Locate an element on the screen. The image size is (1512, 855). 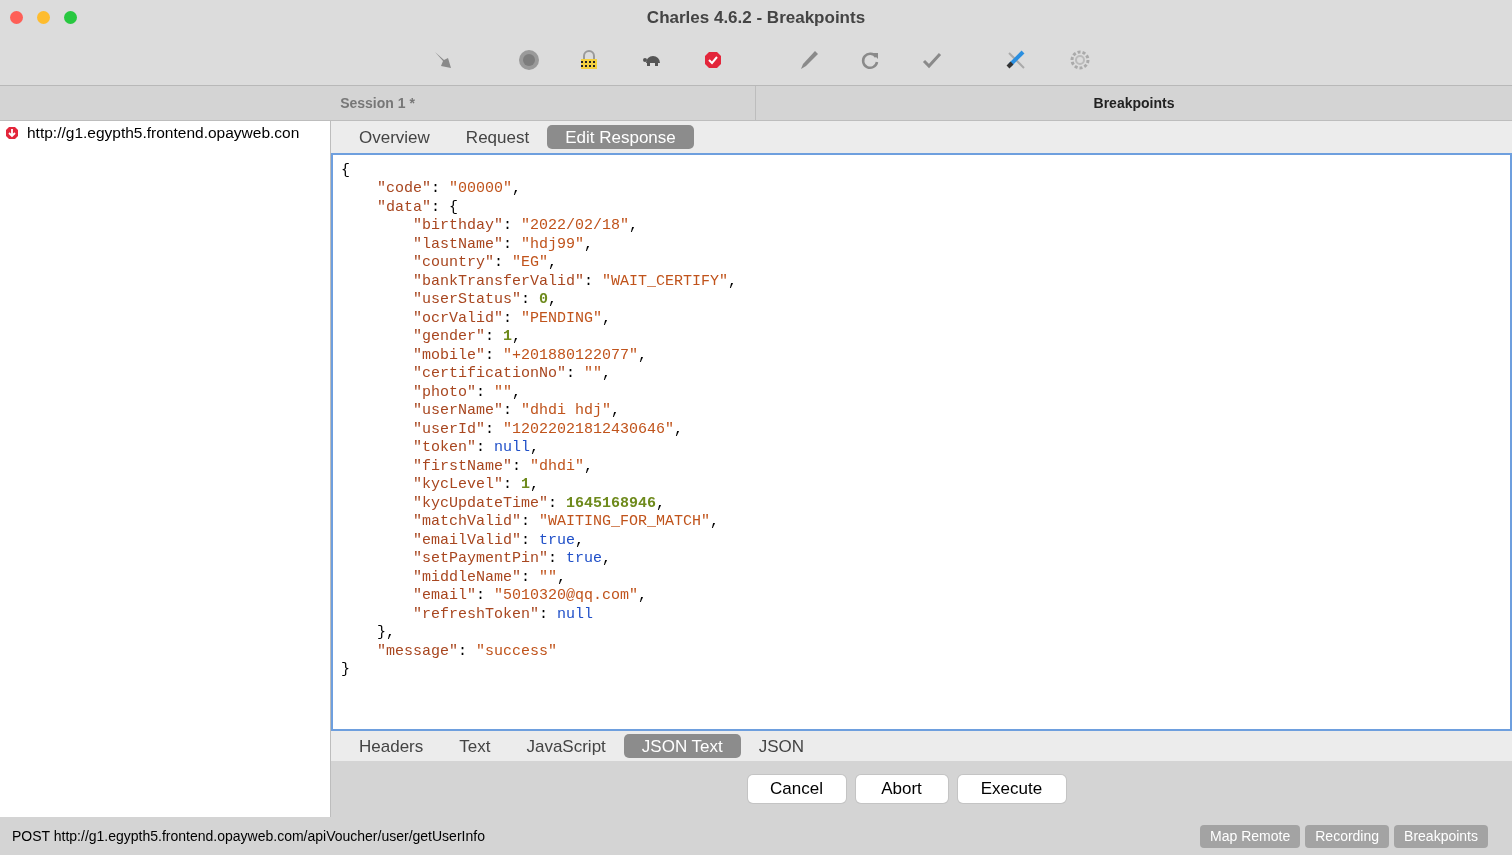
code-line: "country": "EG", is located at coordinates (485, 263).